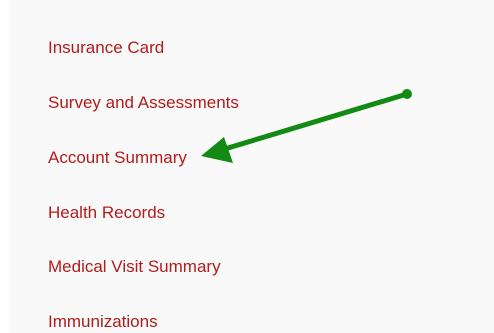 This screenshot has height=333, width=494. Describe the element at coordinates (106, 48) in the screenshot. I see `menu-item-insurance-card: Insurance Card` at that location.